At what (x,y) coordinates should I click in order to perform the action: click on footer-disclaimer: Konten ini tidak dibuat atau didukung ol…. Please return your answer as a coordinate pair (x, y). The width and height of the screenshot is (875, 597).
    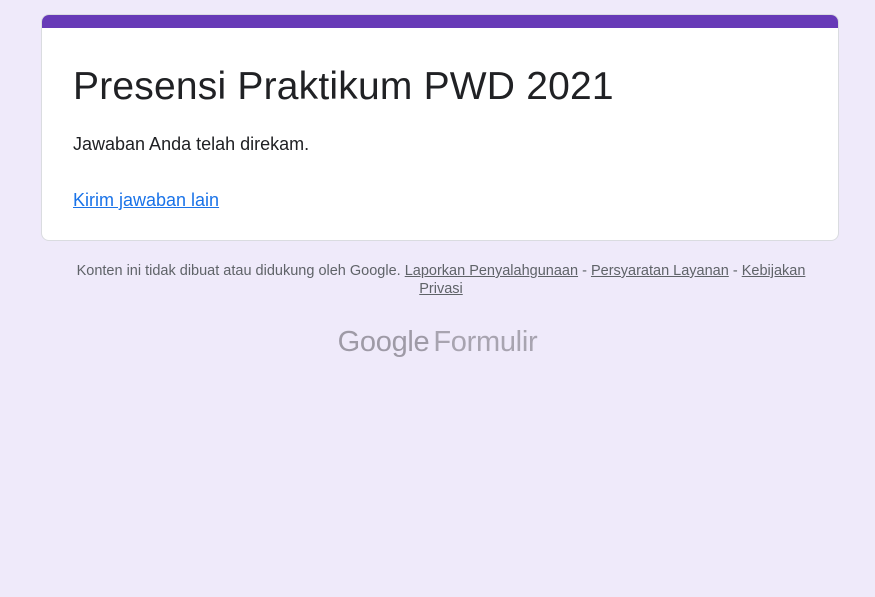
    Looking at the image, I should click on (441, 280).